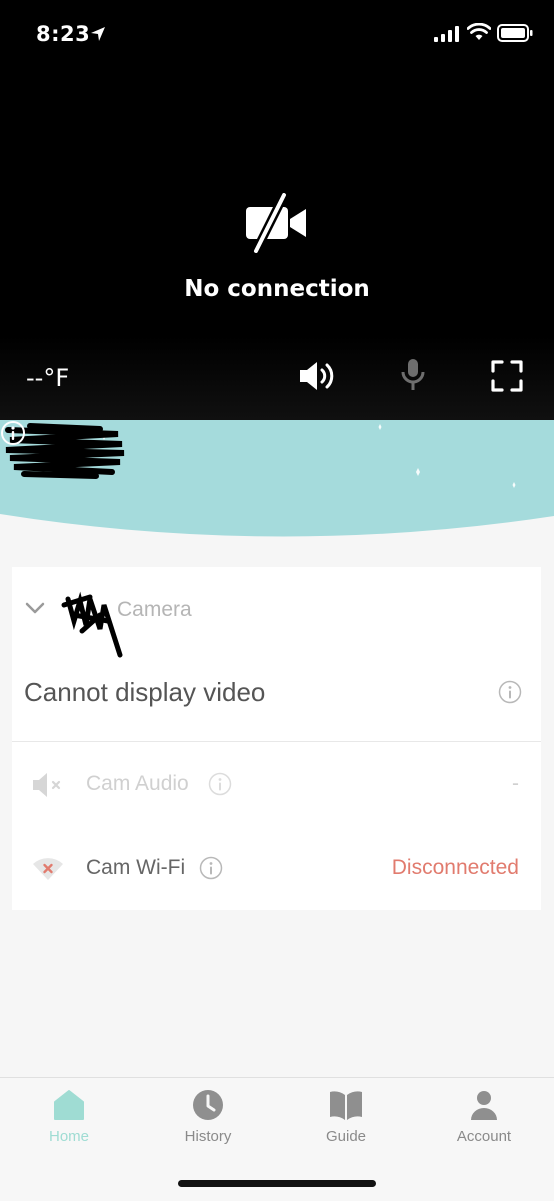  Describe the element at coordinates (515, 783) in the screenshot. I see `cam-audio-value: -` at that location.